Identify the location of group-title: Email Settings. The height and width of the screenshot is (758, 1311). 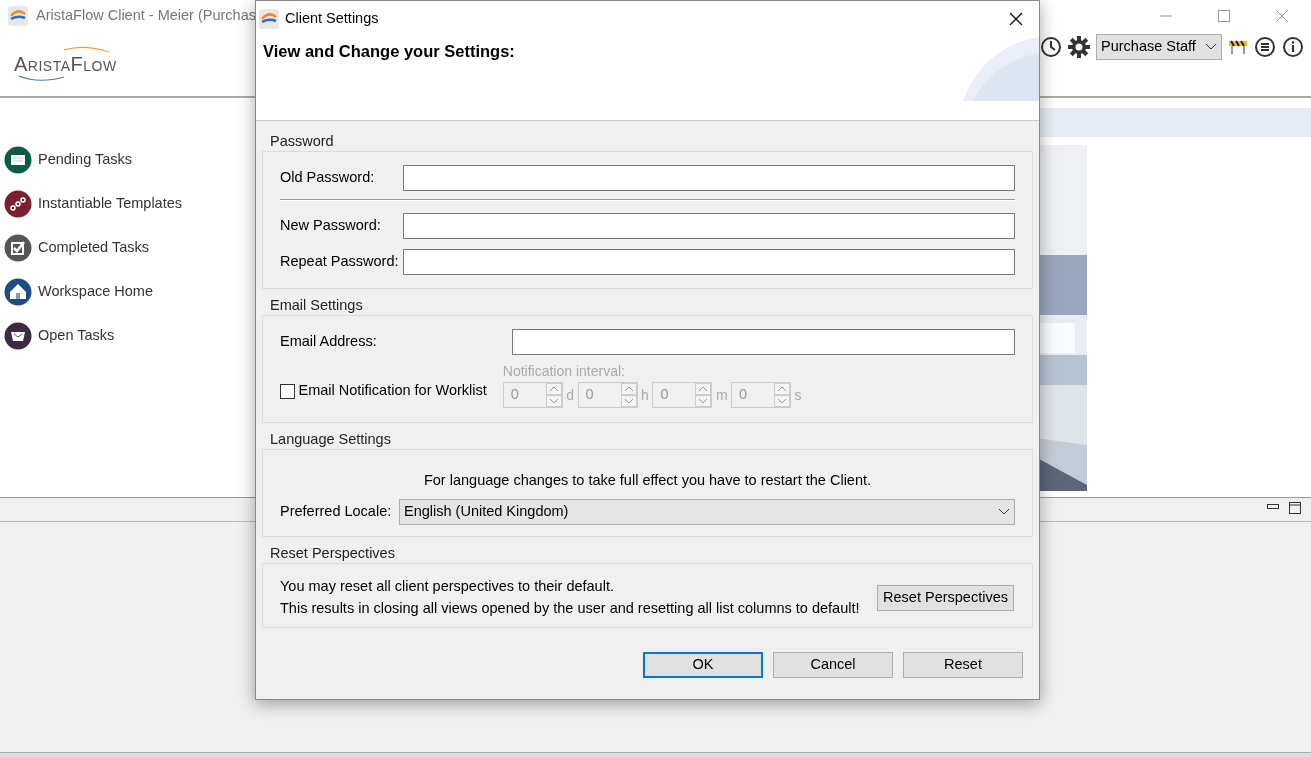
(316, 305).